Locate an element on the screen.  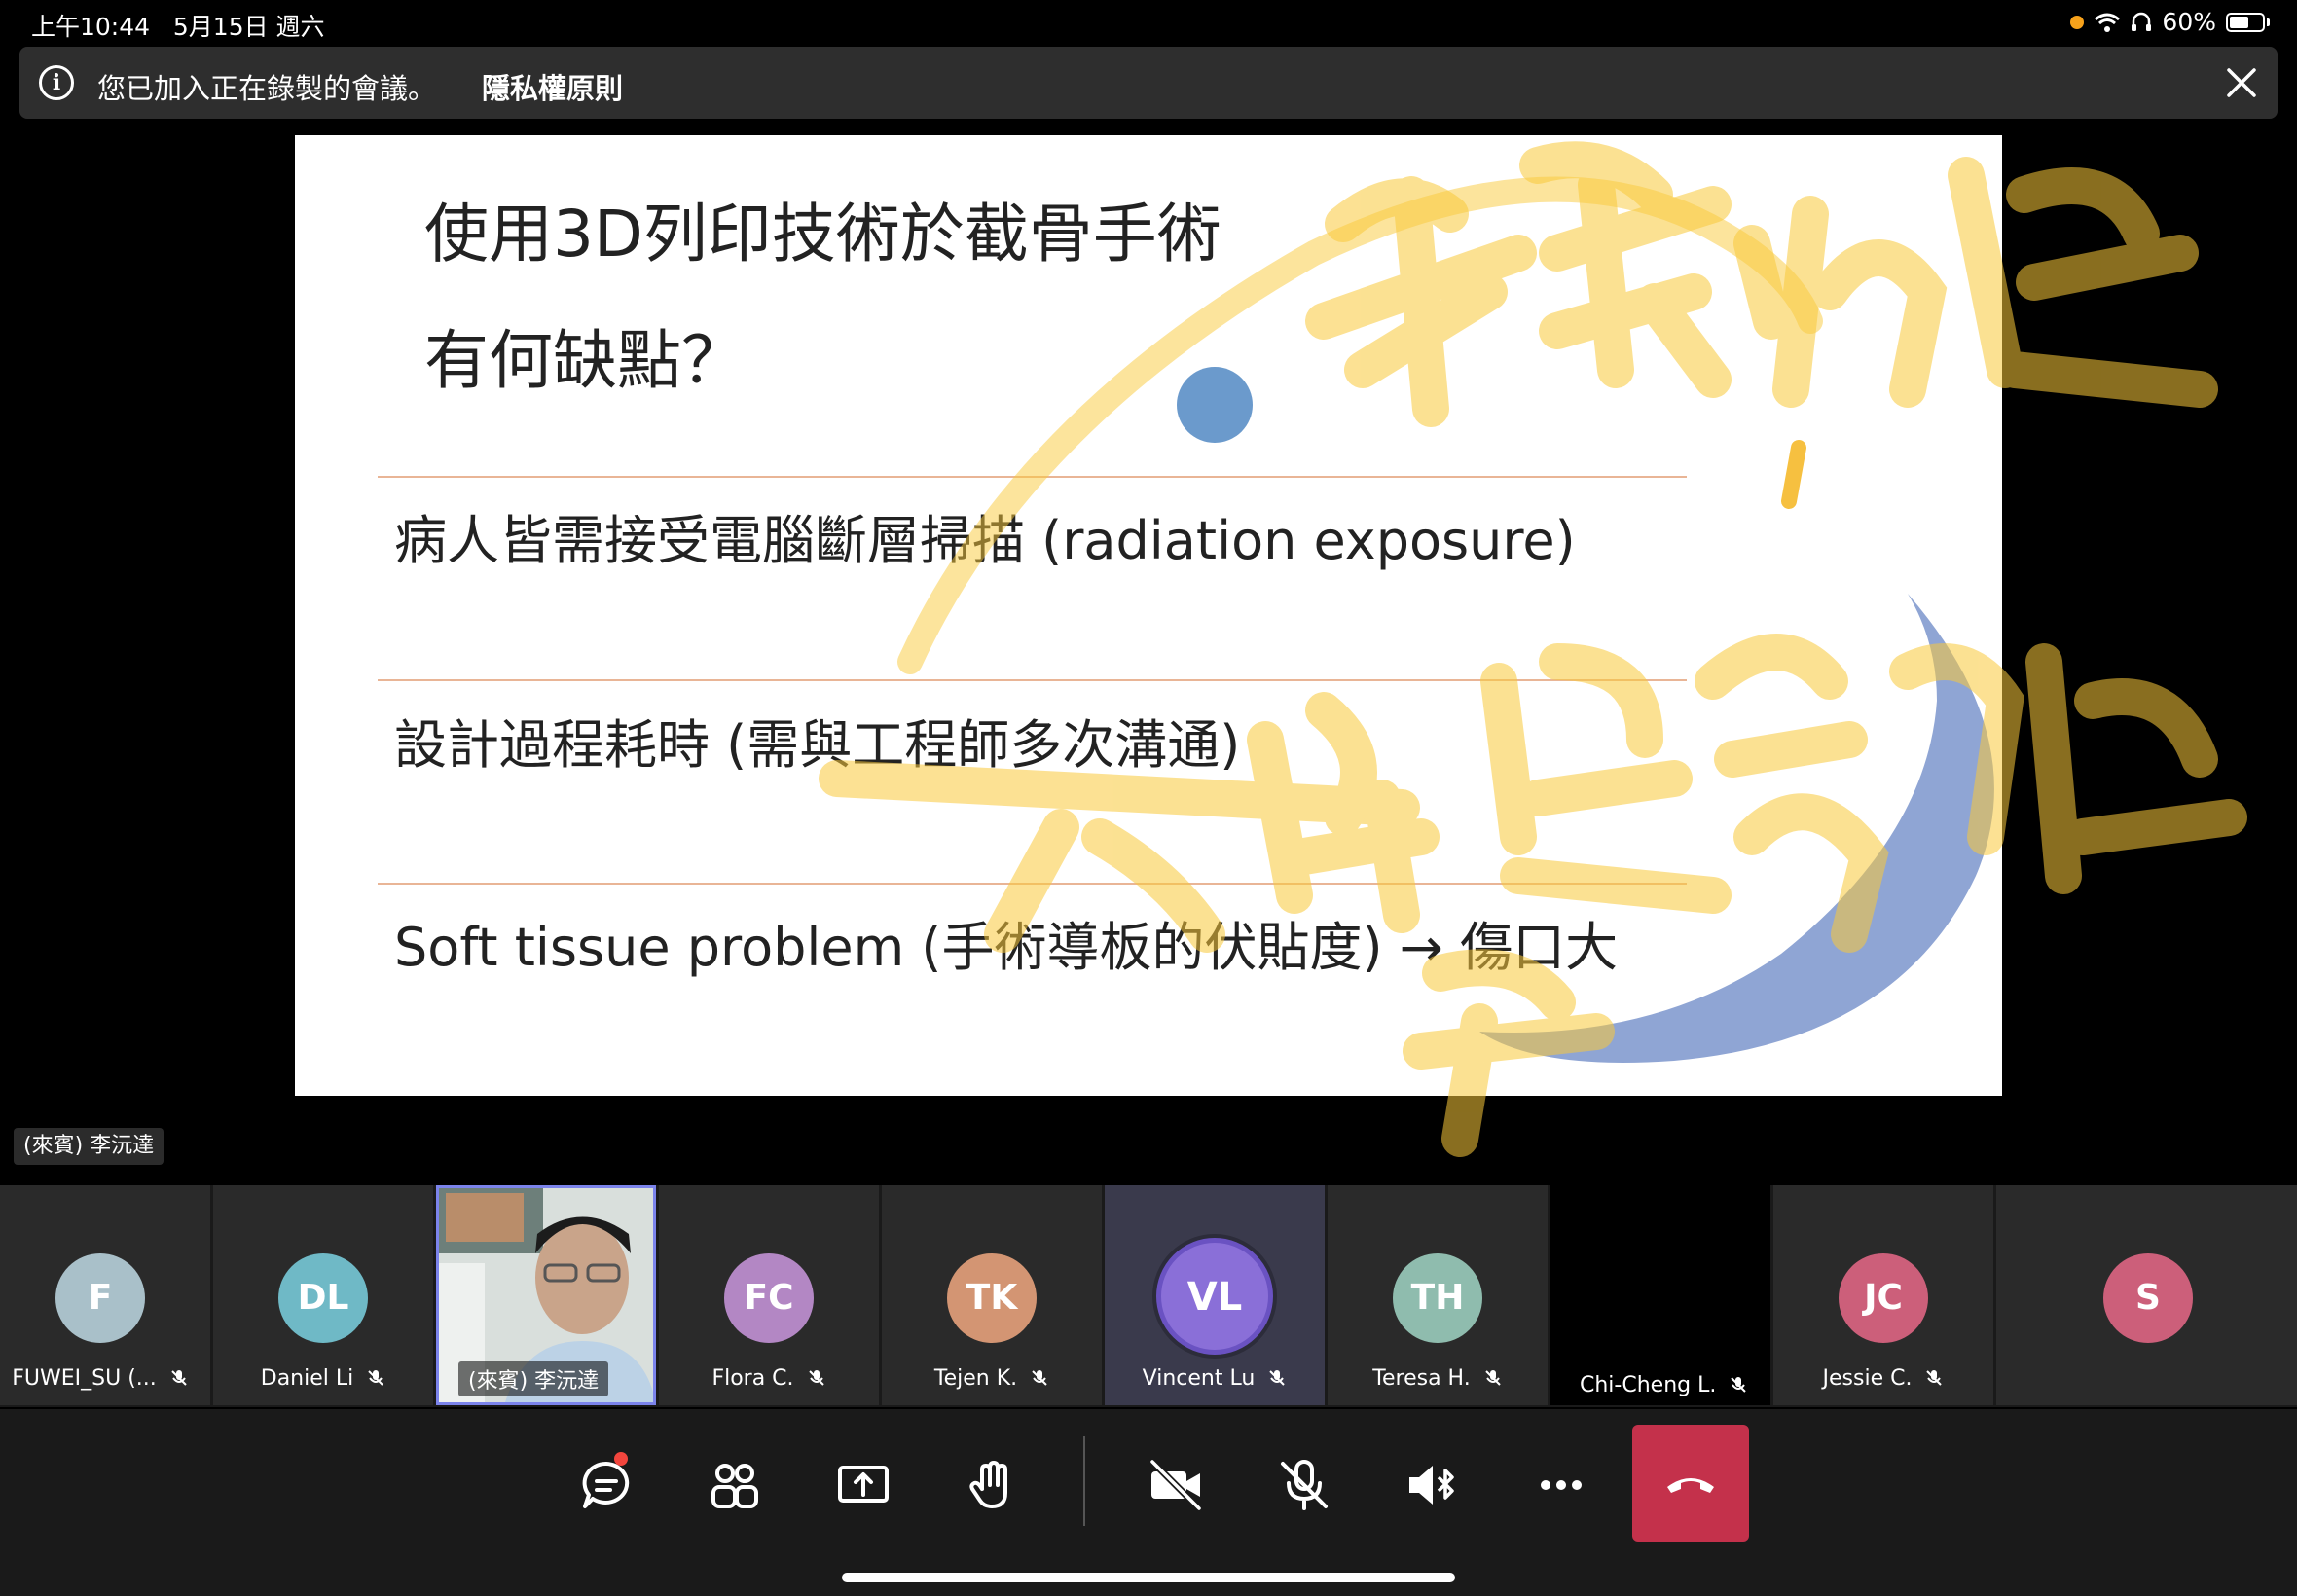
avatar: JC is located at coordinates (1883, 1298).